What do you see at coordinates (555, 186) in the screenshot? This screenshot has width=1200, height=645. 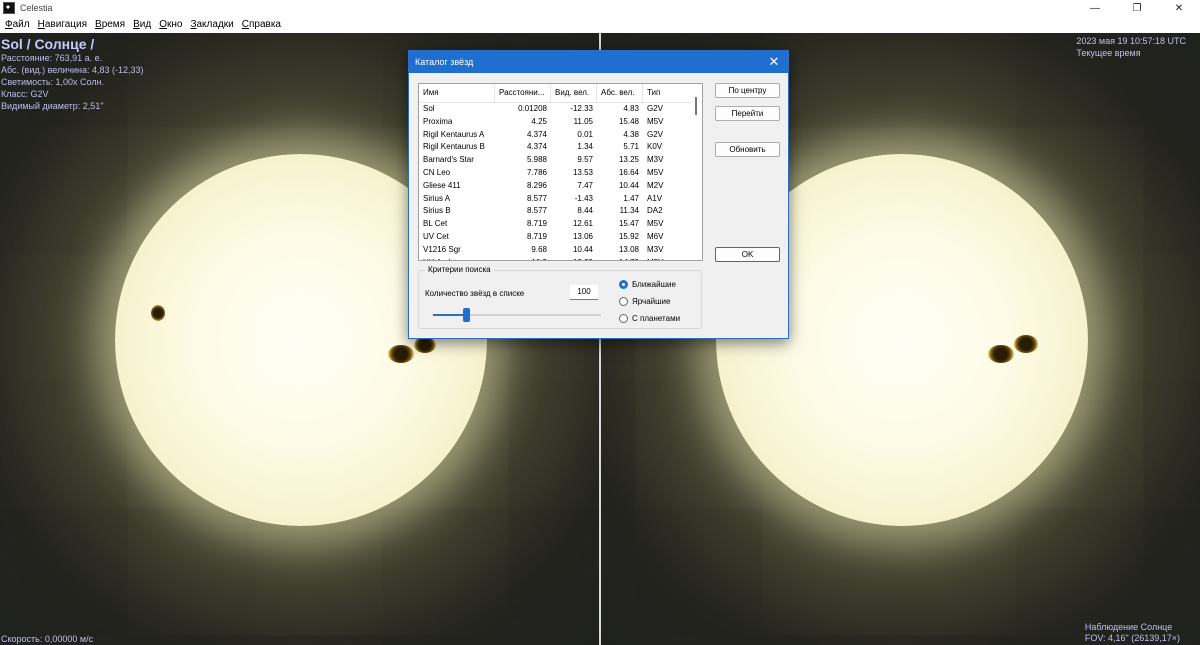 I see `table-row: Gliese 411 8.296 7.47 10.44 M2V` at bounding box center [555, 186].